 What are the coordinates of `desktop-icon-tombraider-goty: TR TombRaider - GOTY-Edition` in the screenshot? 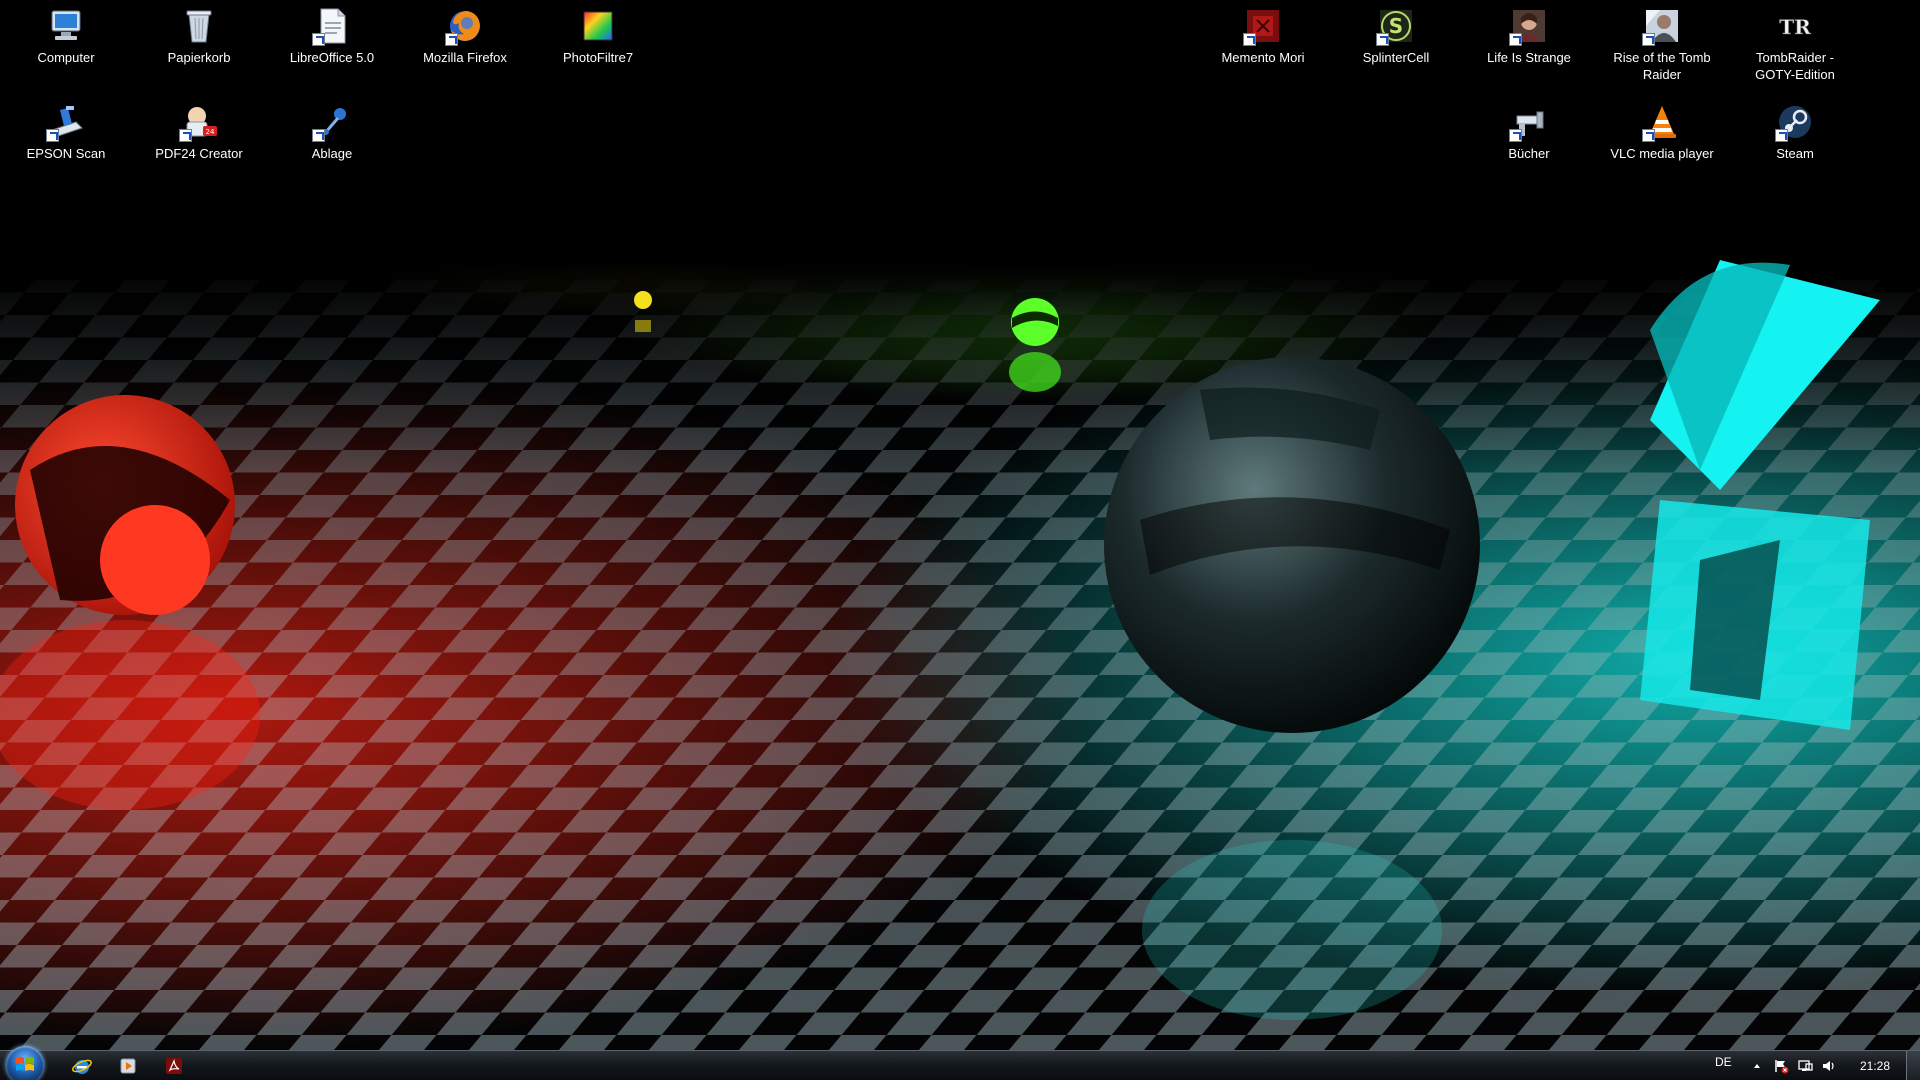 It's located at (1795, 44).